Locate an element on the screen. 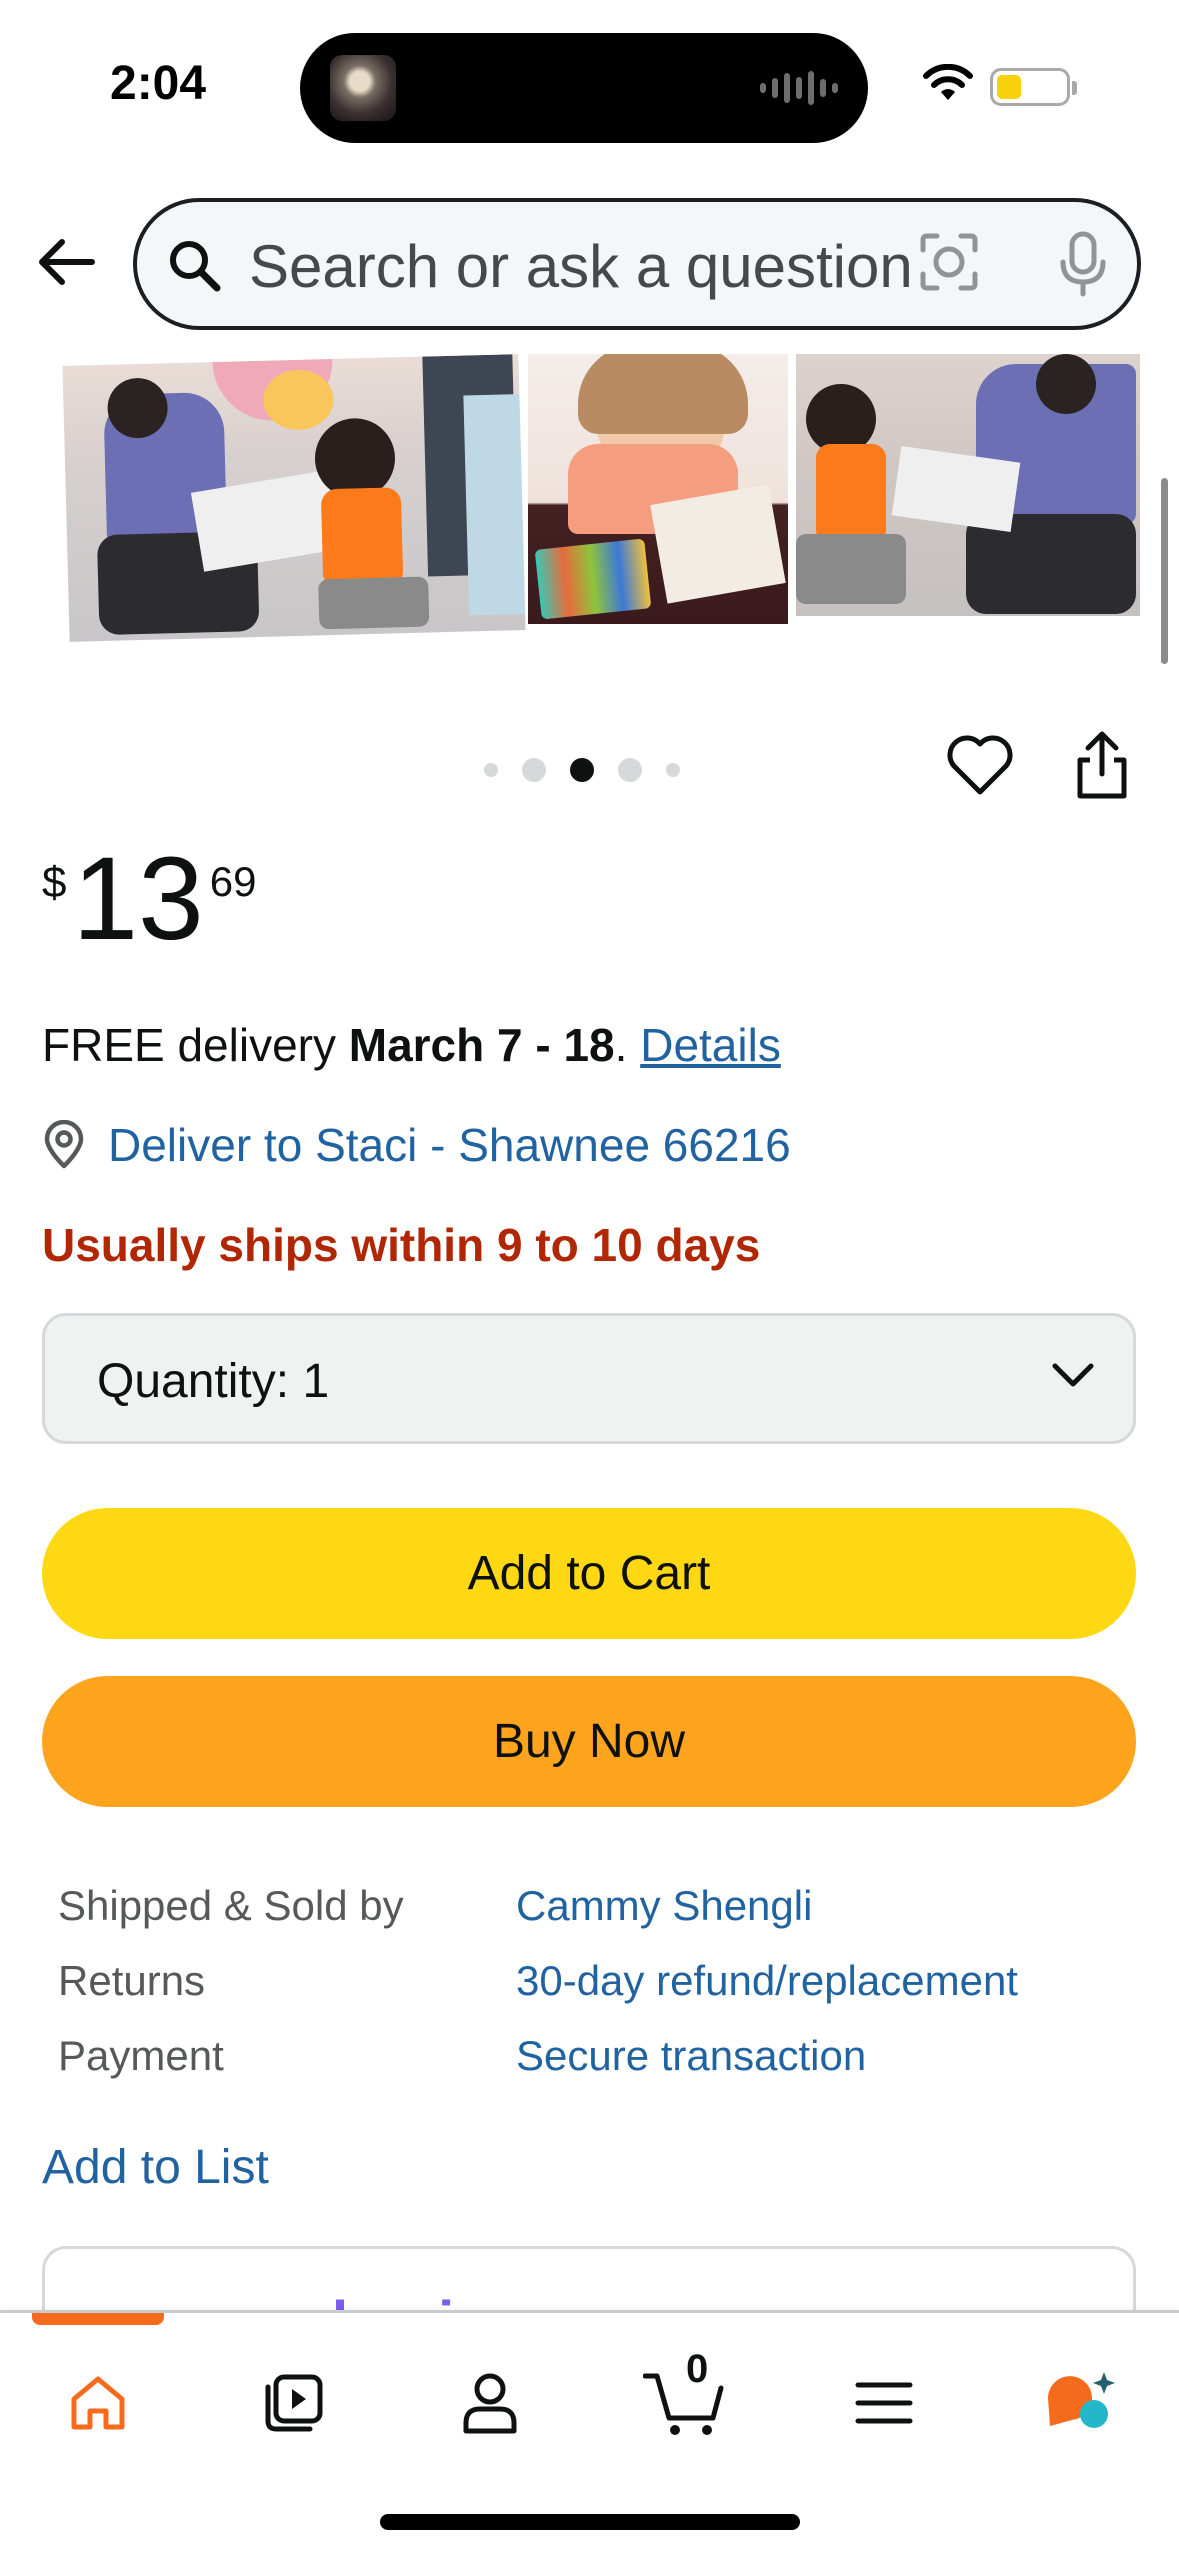 This screenshot has height=2556, width=1179. add-to-cart-button: Add to Cart is located at coordinates (589, 1573).